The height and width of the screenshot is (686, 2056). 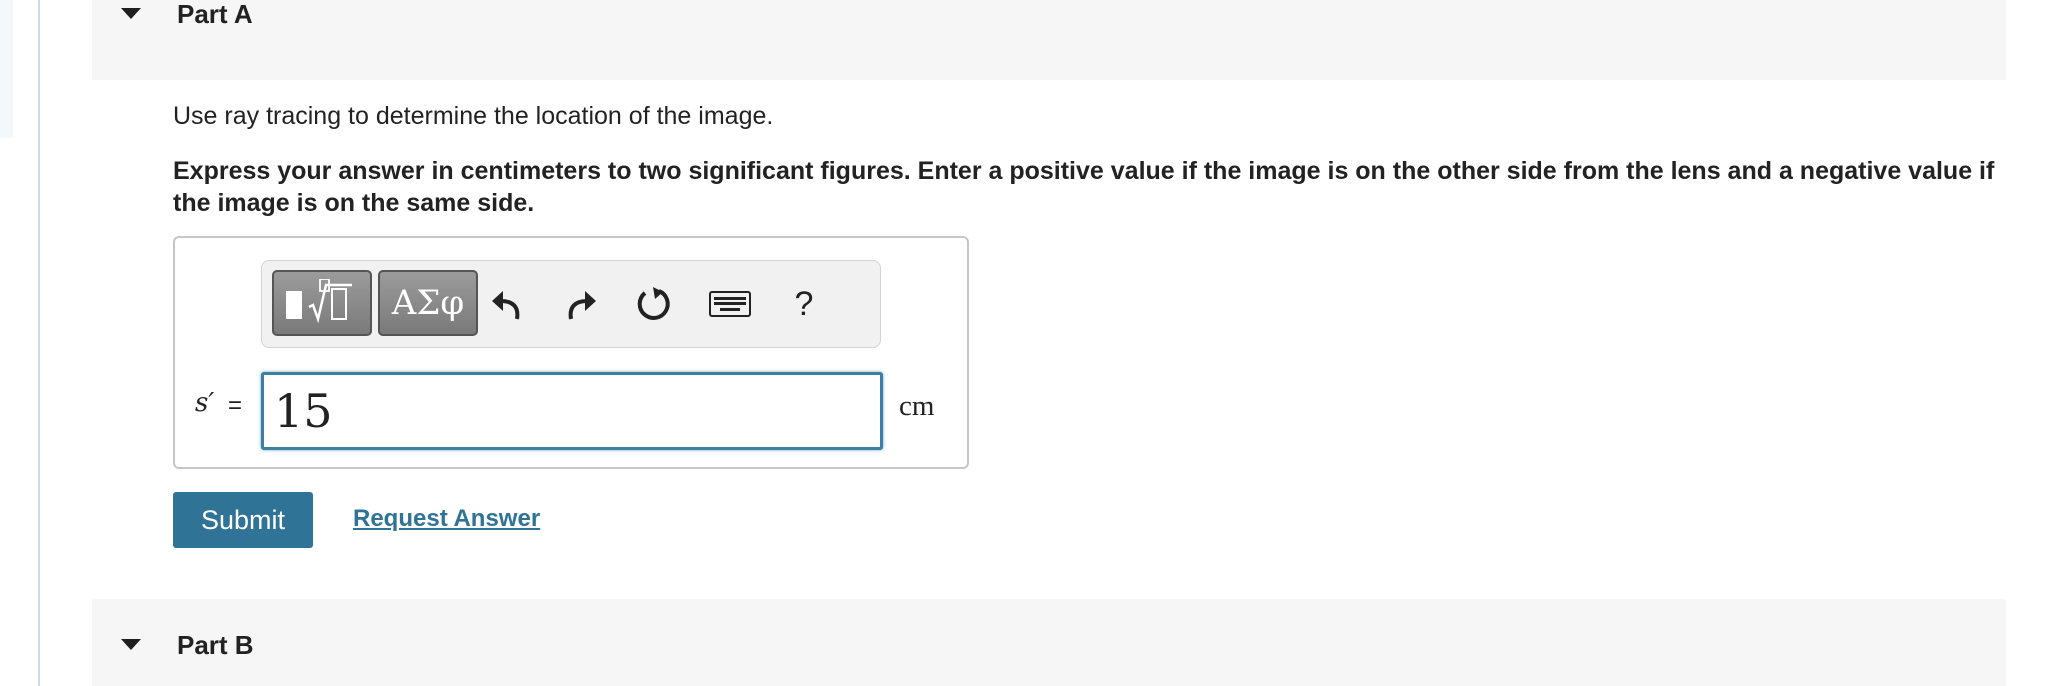 I want to click on reset-icon, so click(x=653, y=303).